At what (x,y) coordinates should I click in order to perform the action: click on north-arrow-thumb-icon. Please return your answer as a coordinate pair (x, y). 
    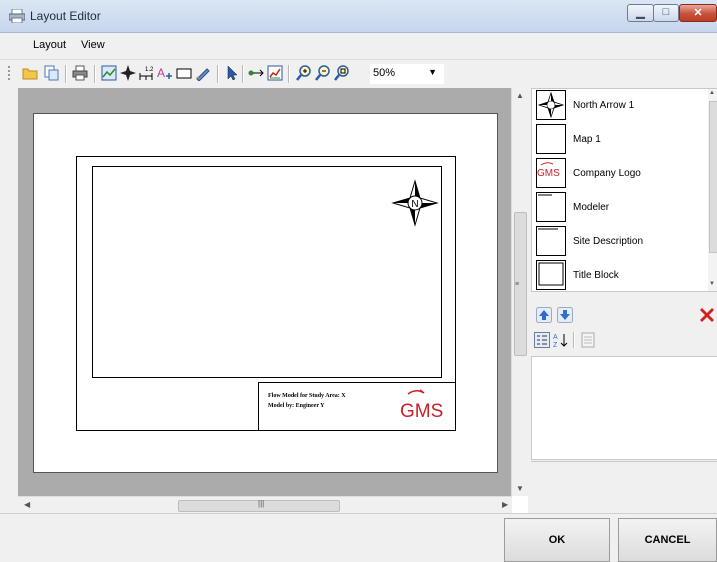
    Looking at the image, I should click on (551, 105).